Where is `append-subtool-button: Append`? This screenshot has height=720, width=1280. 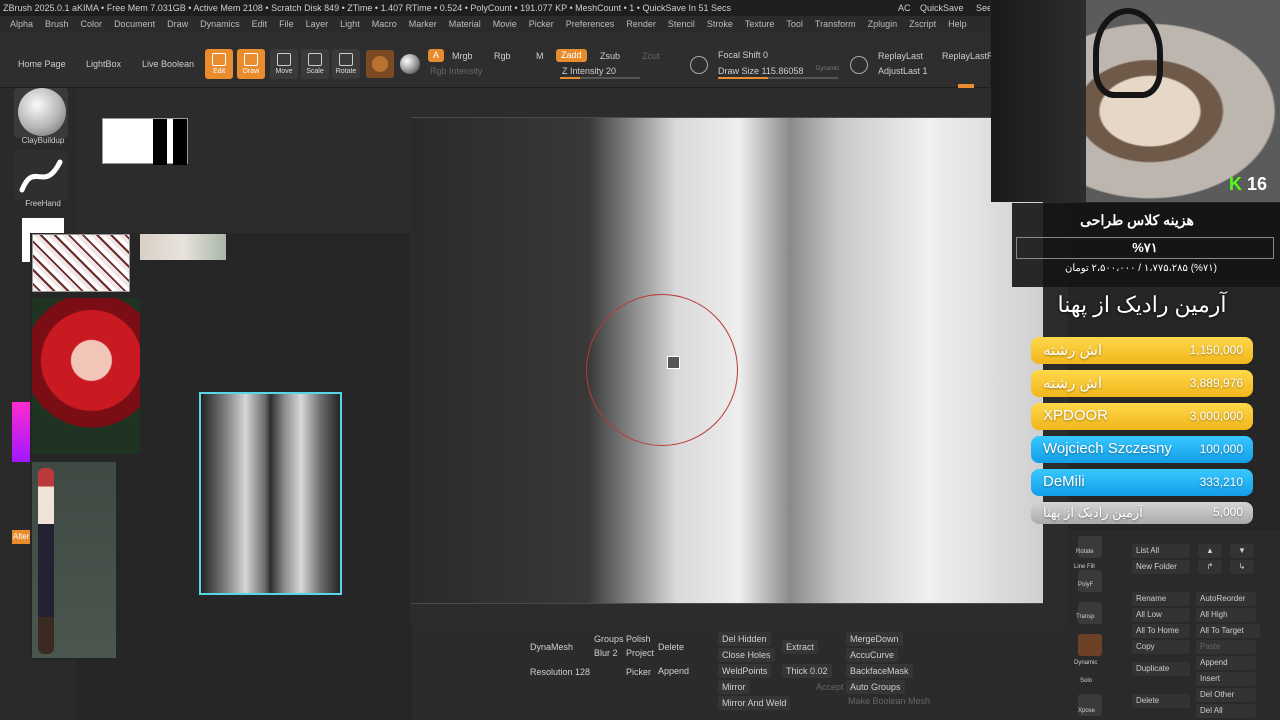 append-subtool-button: Append is located at coordinates (1226, 663).